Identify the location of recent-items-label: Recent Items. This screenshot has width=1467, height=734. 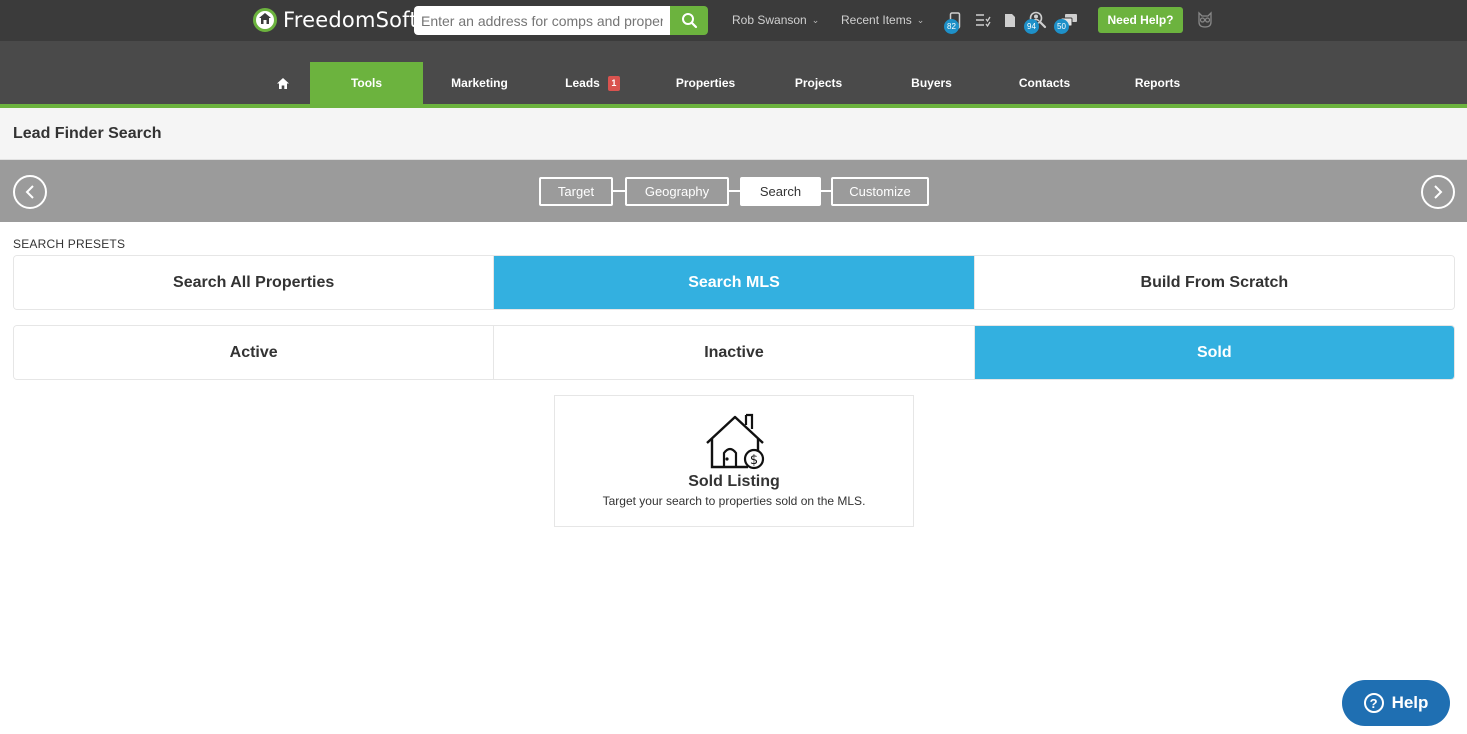
(876, 20).